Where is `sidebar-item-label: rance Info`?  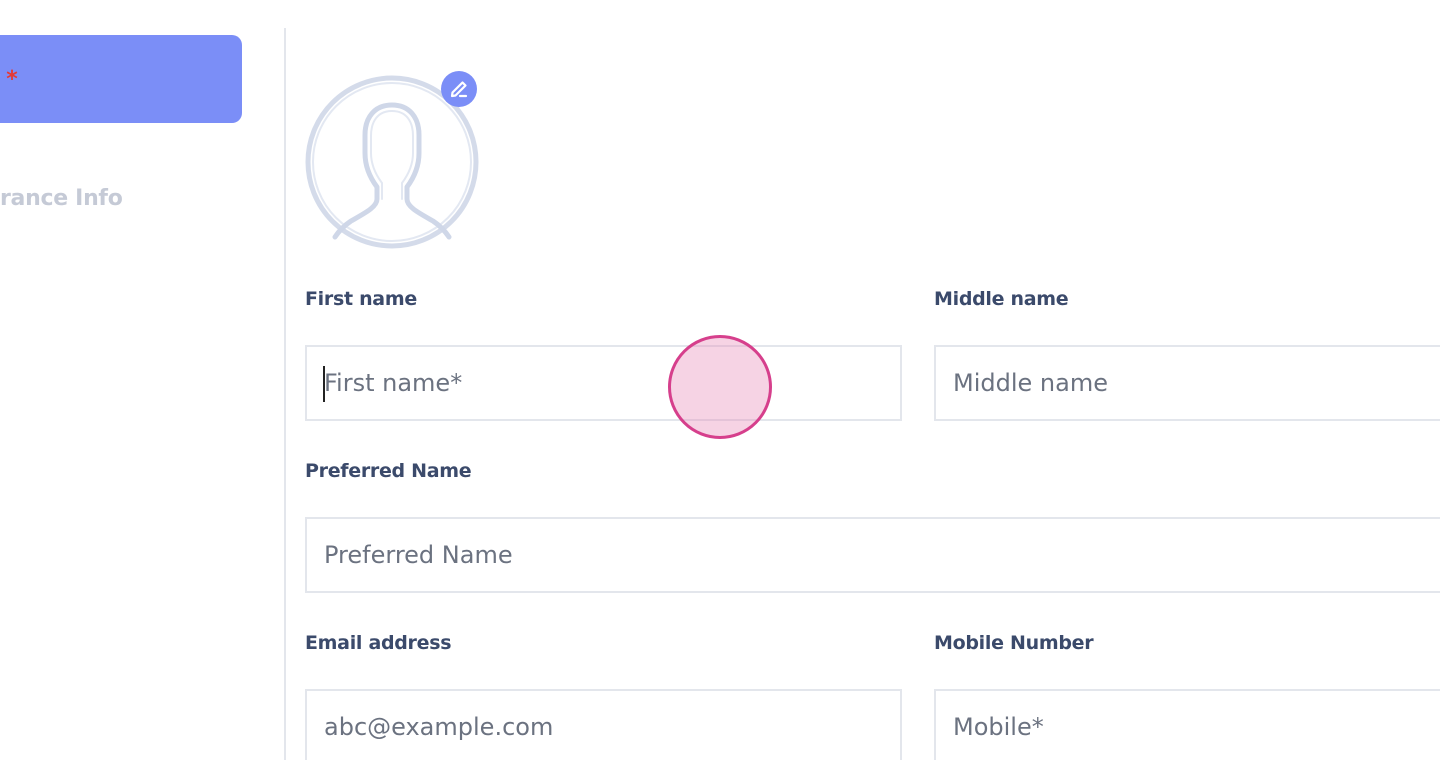
sidebar-item-label: rance Info is located at coordinates (61, 198).